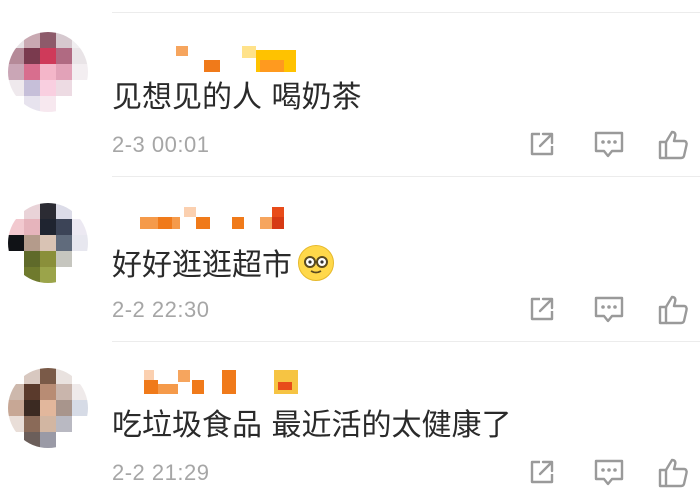 The height and width of the screenshot is (500, 700). I want to click on timestamp: 2-3 00:01, so click(161, 144).